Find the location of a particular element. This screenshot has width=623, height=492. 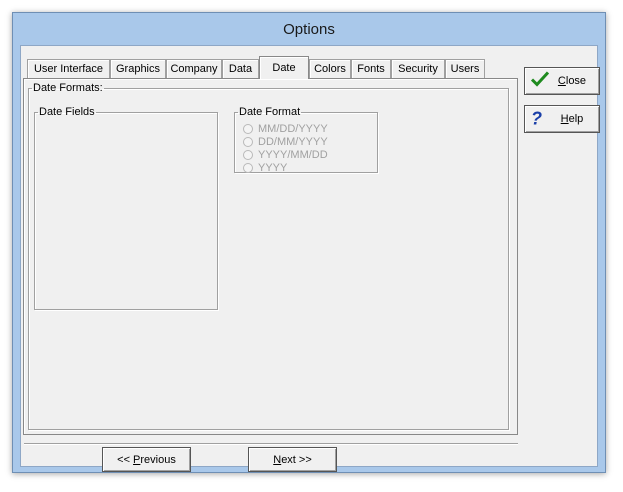

tab-fonts: Fonts is located at coordinates (371, 68).